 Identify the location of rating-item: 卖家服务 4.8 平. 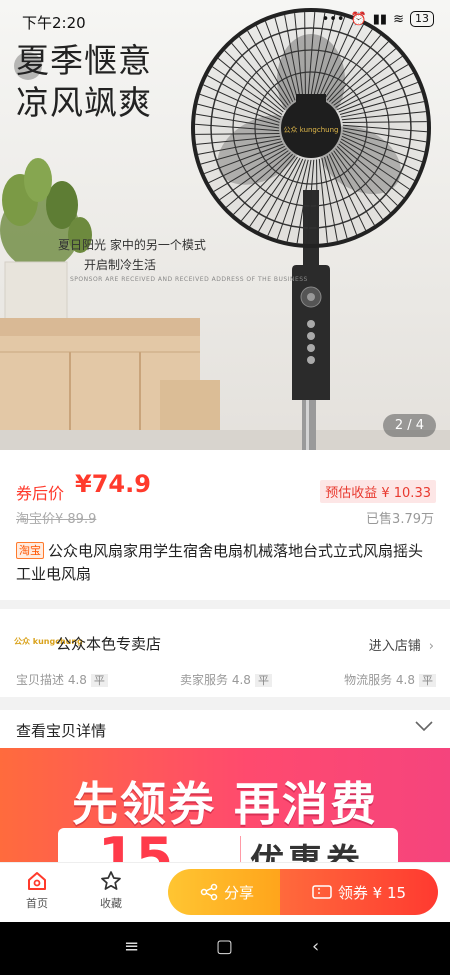
(226, 679).